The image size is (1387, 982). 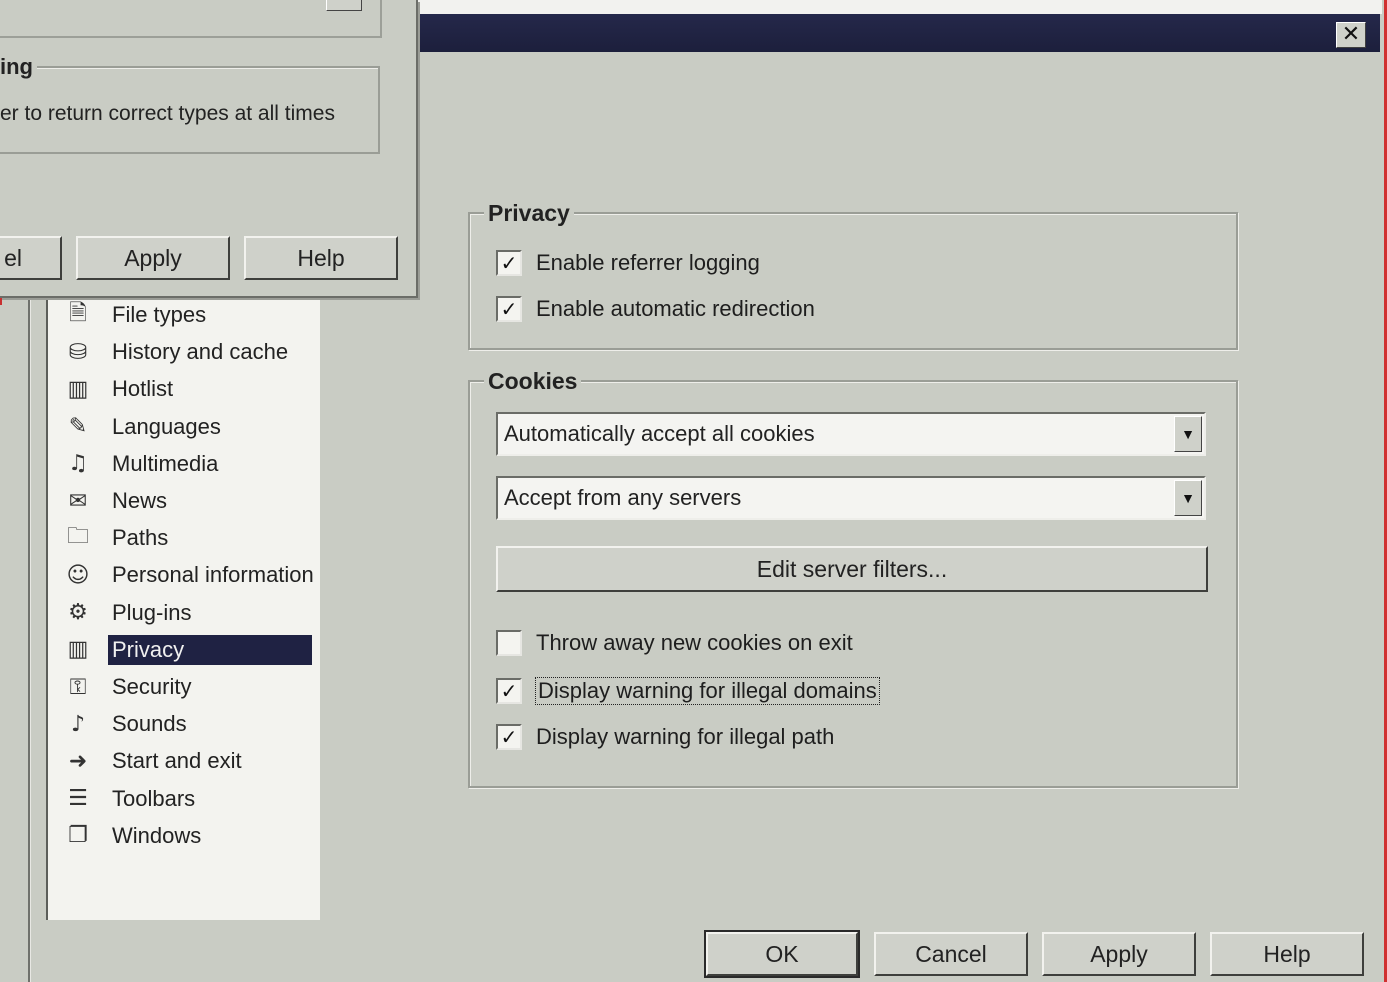 What do you see at coordinates (143, 389) in the screenshot?
I see `category-label: Hotlist` at bounding box center [143, 389].